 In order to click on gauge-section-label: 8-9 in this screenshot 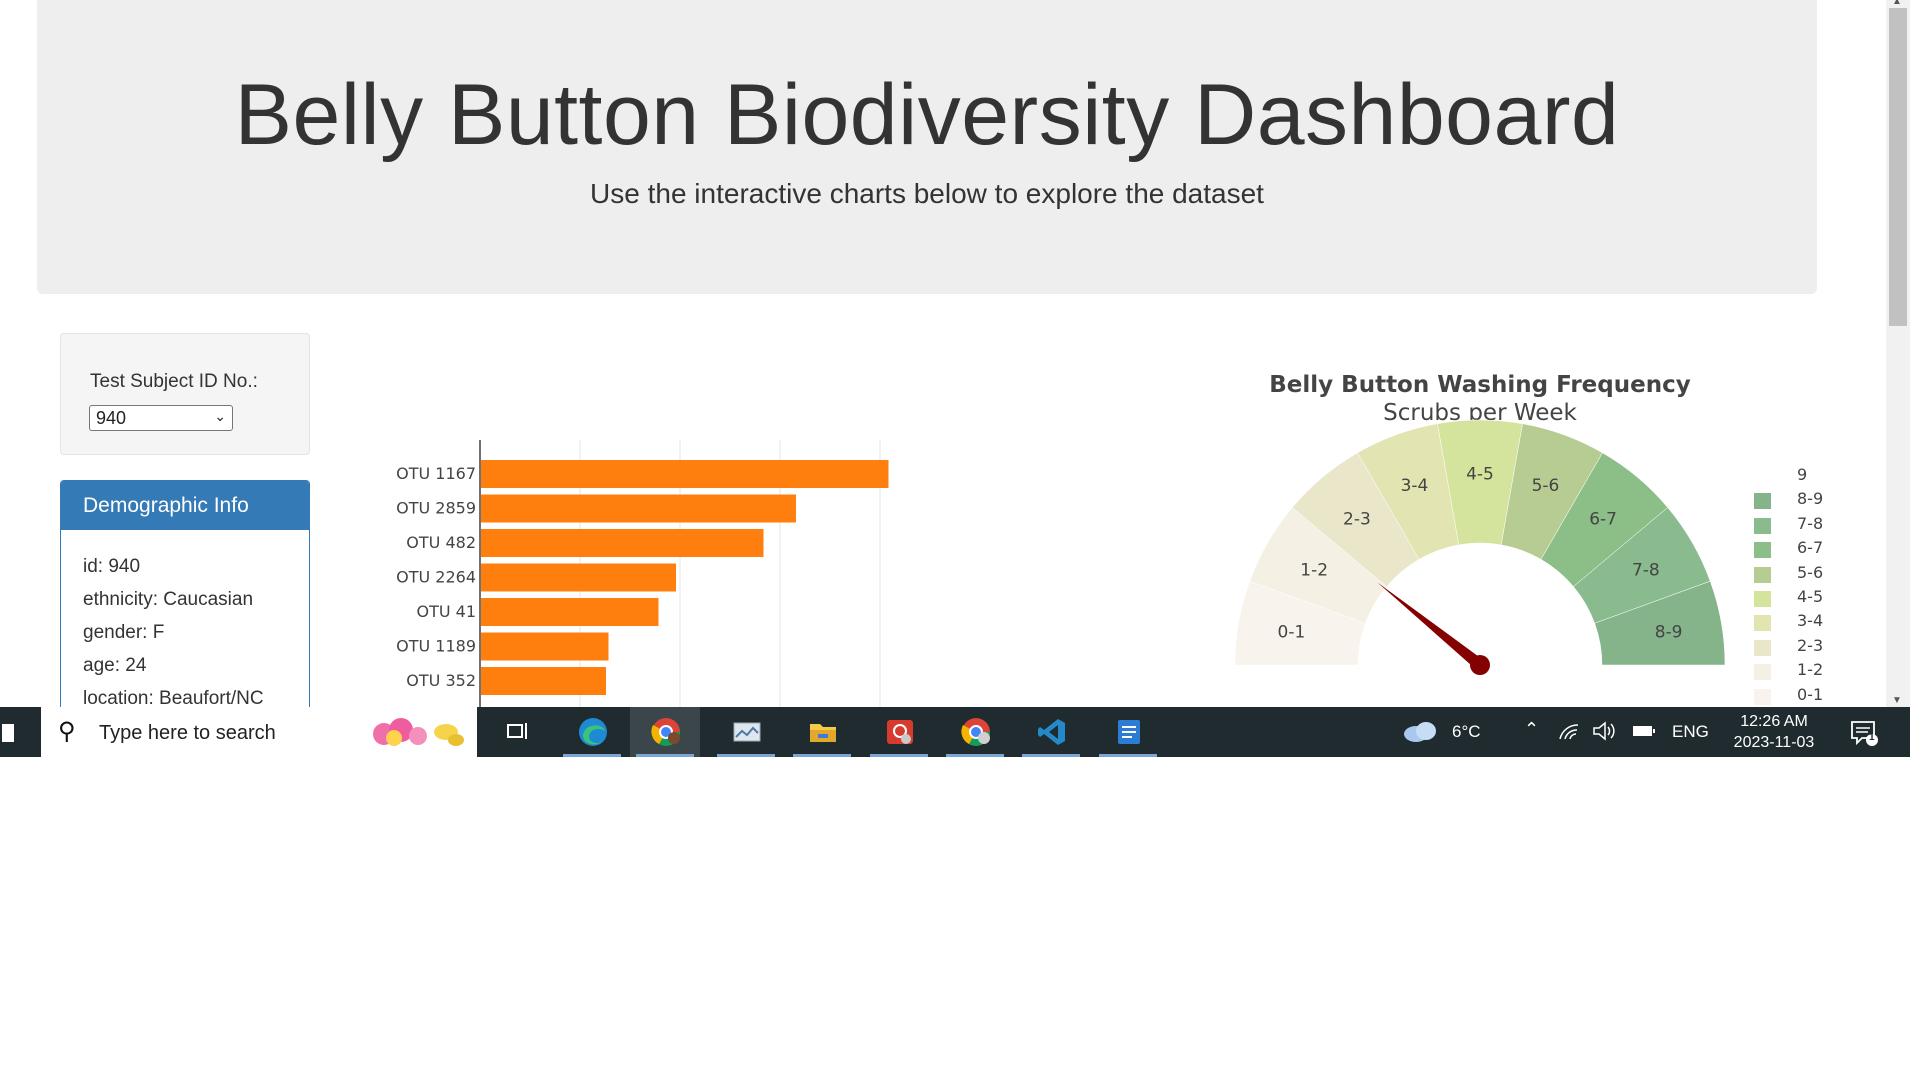, I will do `click(1669, 633)`.